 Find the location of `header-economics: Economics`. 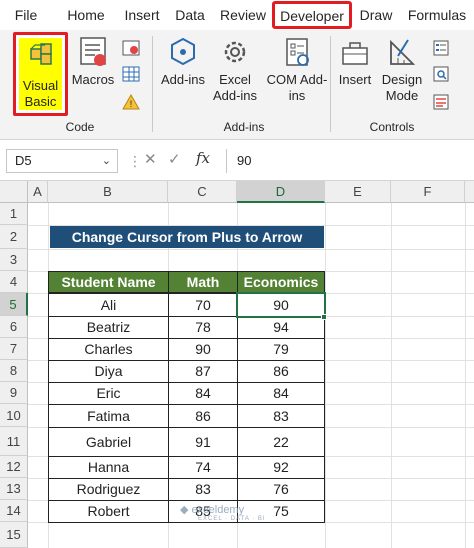

header-economics: Economics is located at coordinates (281, 282).